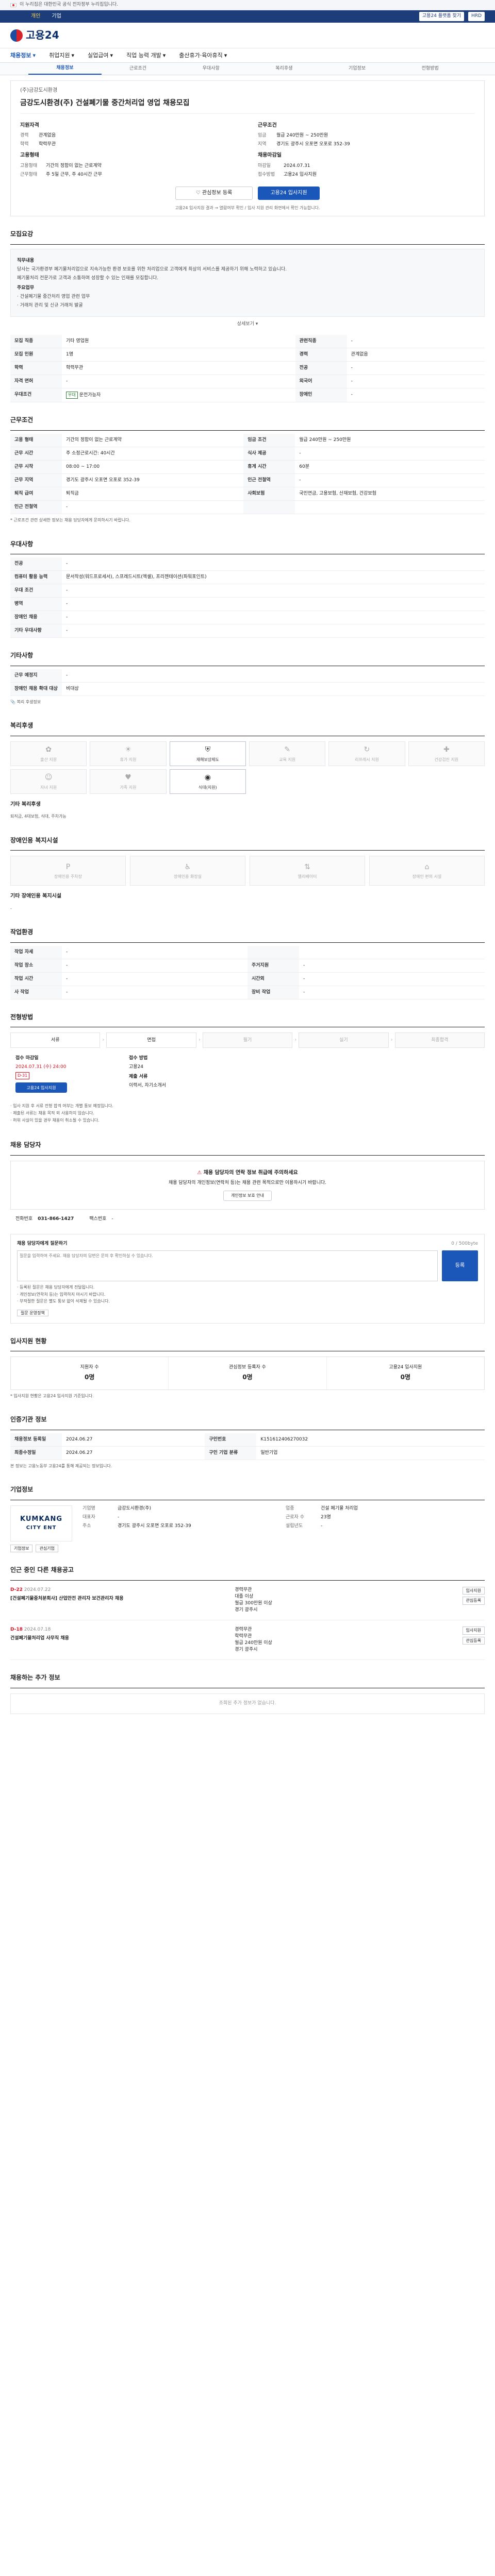 The image size is (495, 2576). I want to click on disabled-grid: P 장애인용 주차장 ♿ 장애인용 화장실 ⇅ 엘리베이터 ⌂ 장애인 편의 시설, so click(247, 871).